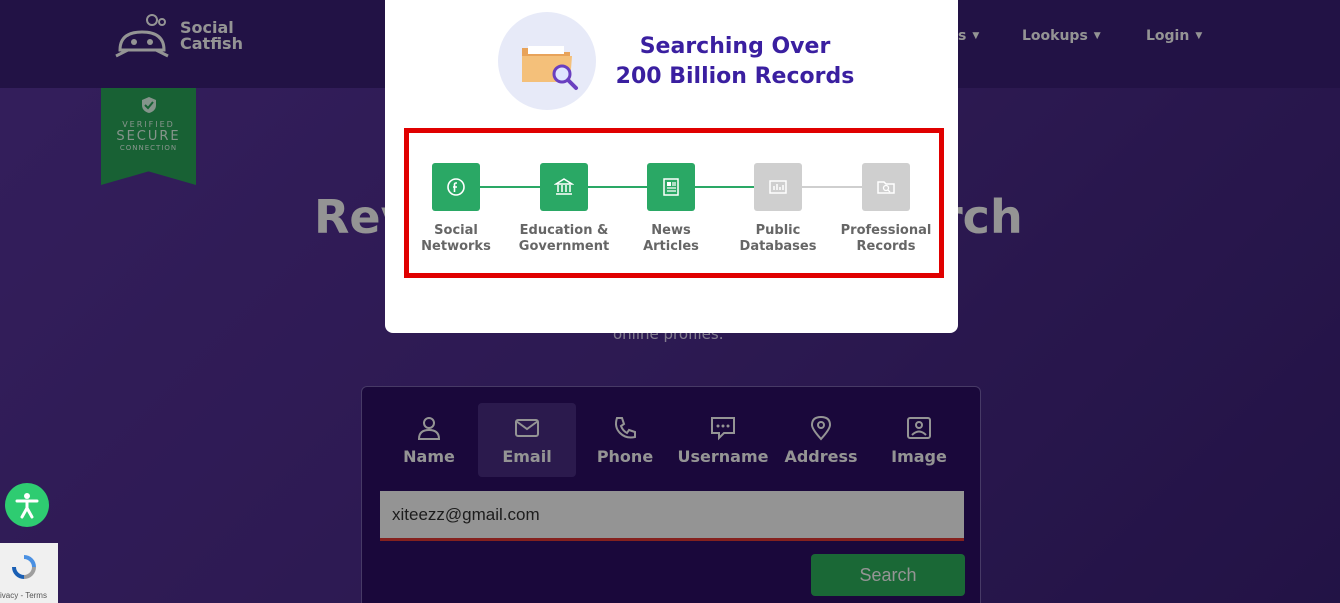 This screenshot has width=1340, height=603. What do you see at coordinates (564, 209) in the screenshot?
I see `step-education-government: Education & Government` at bounding box center [564, 209].